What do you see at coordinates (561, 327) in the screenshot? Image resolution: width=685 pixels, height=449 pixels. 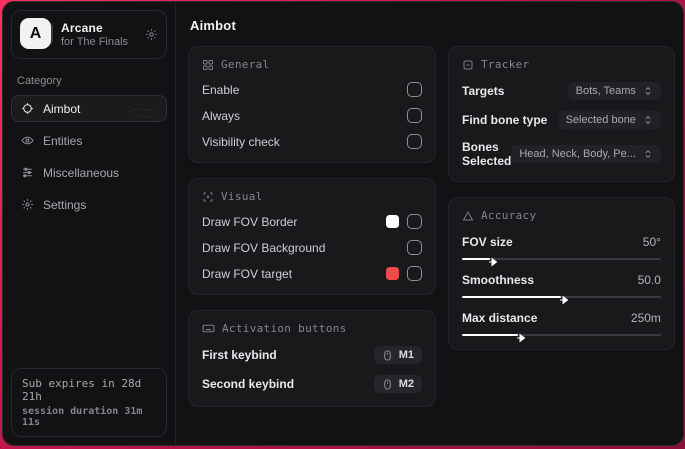 I see `setting-row-max-distance: Max distance 250m` at bounding box center [561, 327].